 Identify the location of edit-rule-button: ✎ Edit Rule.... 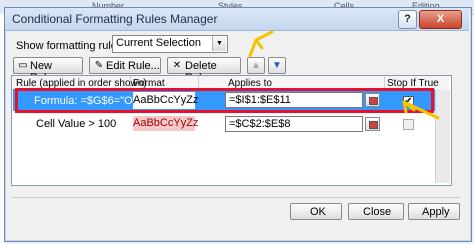
(125, 65).